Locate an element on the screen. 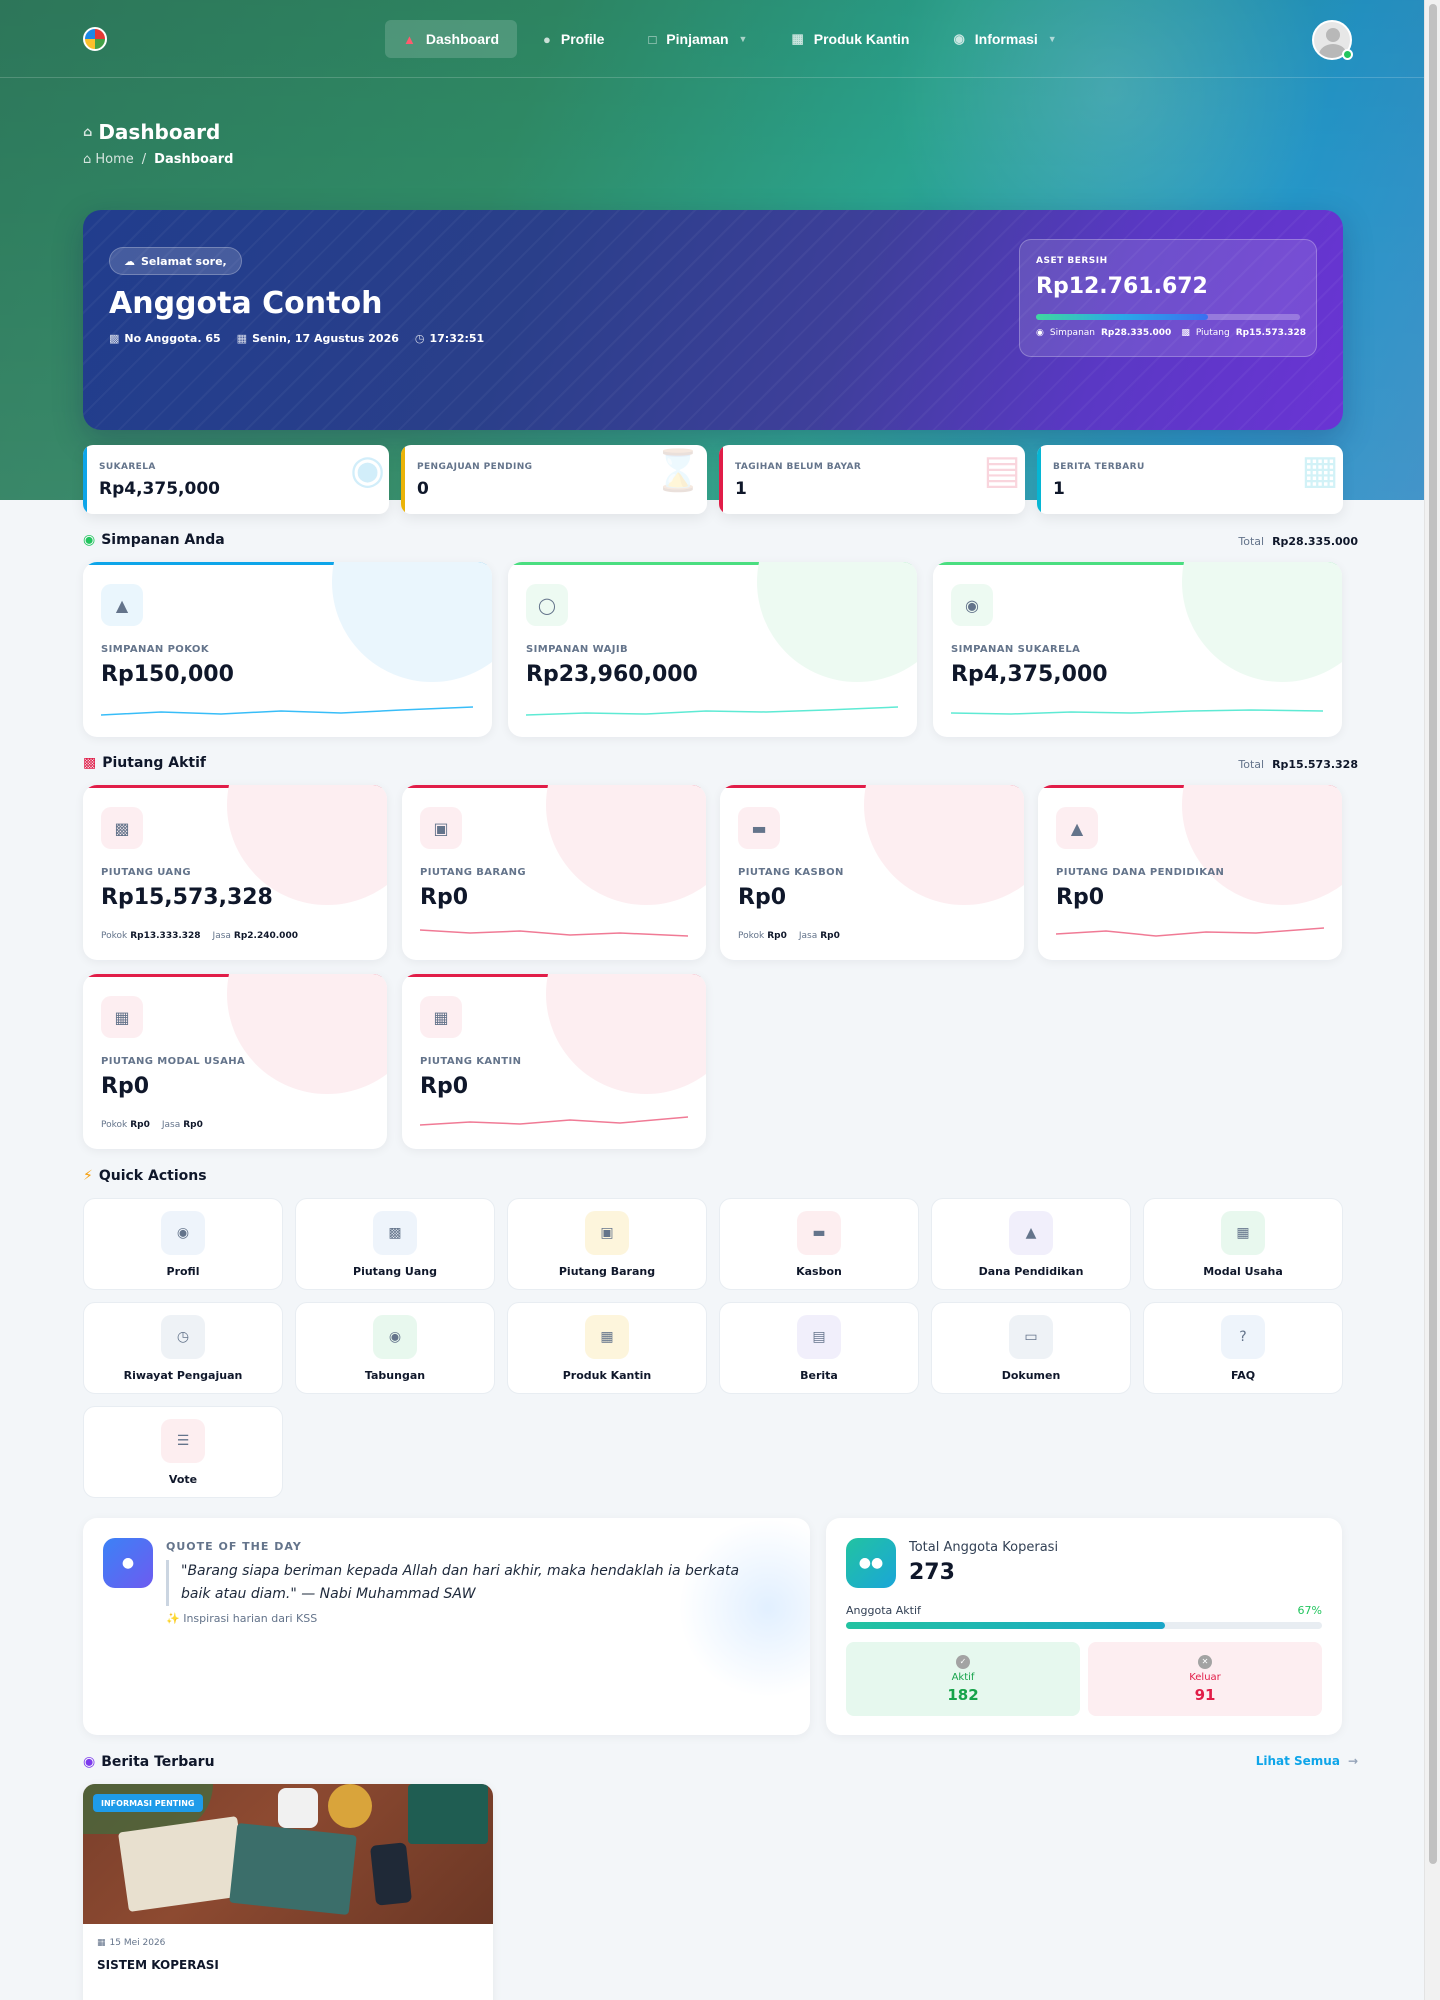 This screenshot has height=2000, width=1440. jasa-value: Rp0 is located at coordinates (193, 1125).